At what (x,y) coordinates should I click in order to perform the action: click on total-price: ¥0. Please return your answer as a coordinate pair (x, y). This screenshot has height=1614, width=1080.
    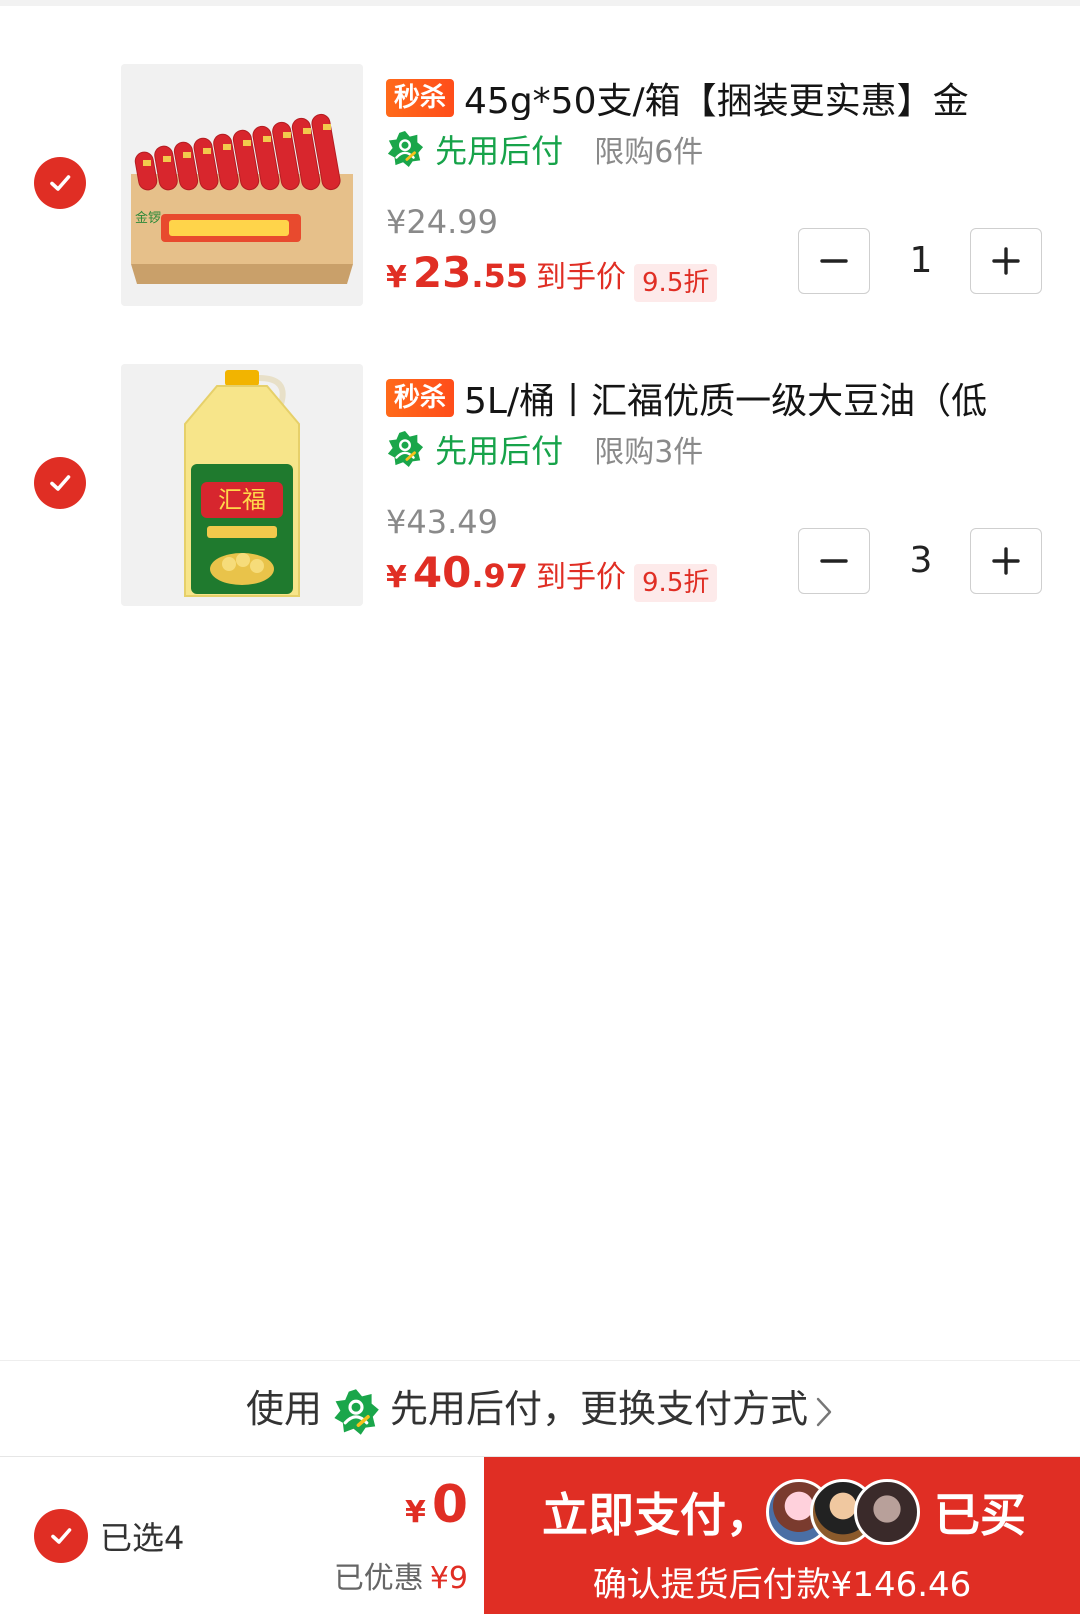
    Looking at the image, I should click on (436, 1505).